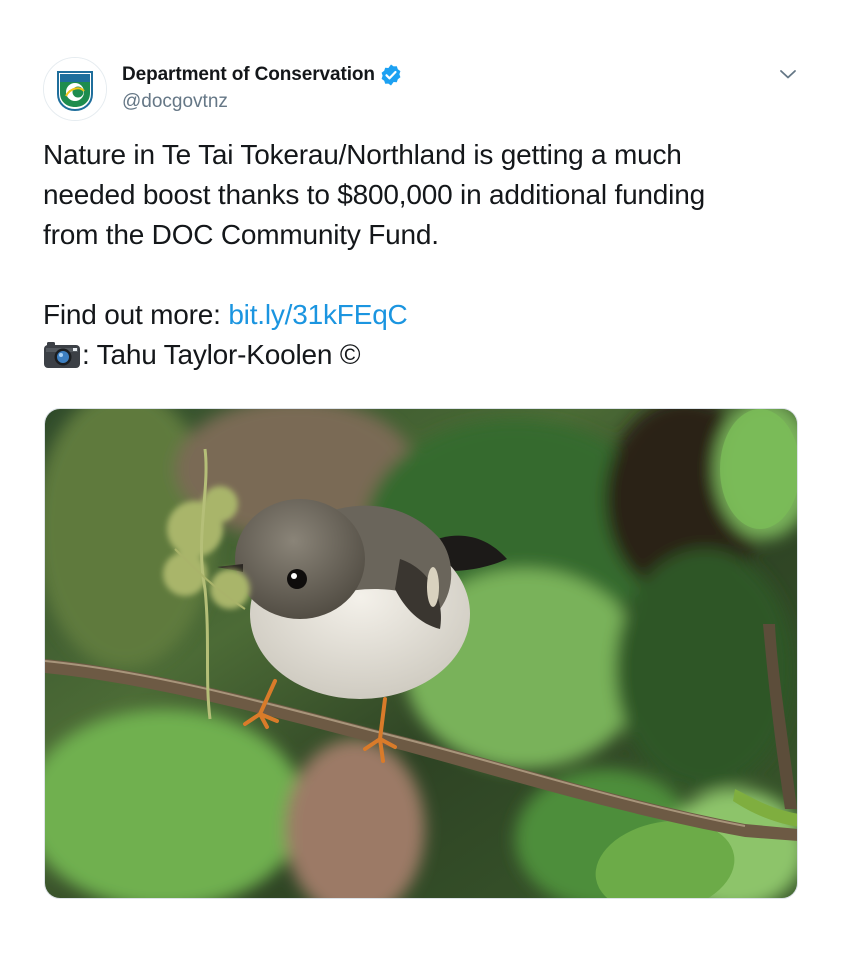  Describe the element at coordinates (423, 315) in the screenshot. I see `find-out-more-line: Find out more: bit.ly/31kFEqC` at that location.